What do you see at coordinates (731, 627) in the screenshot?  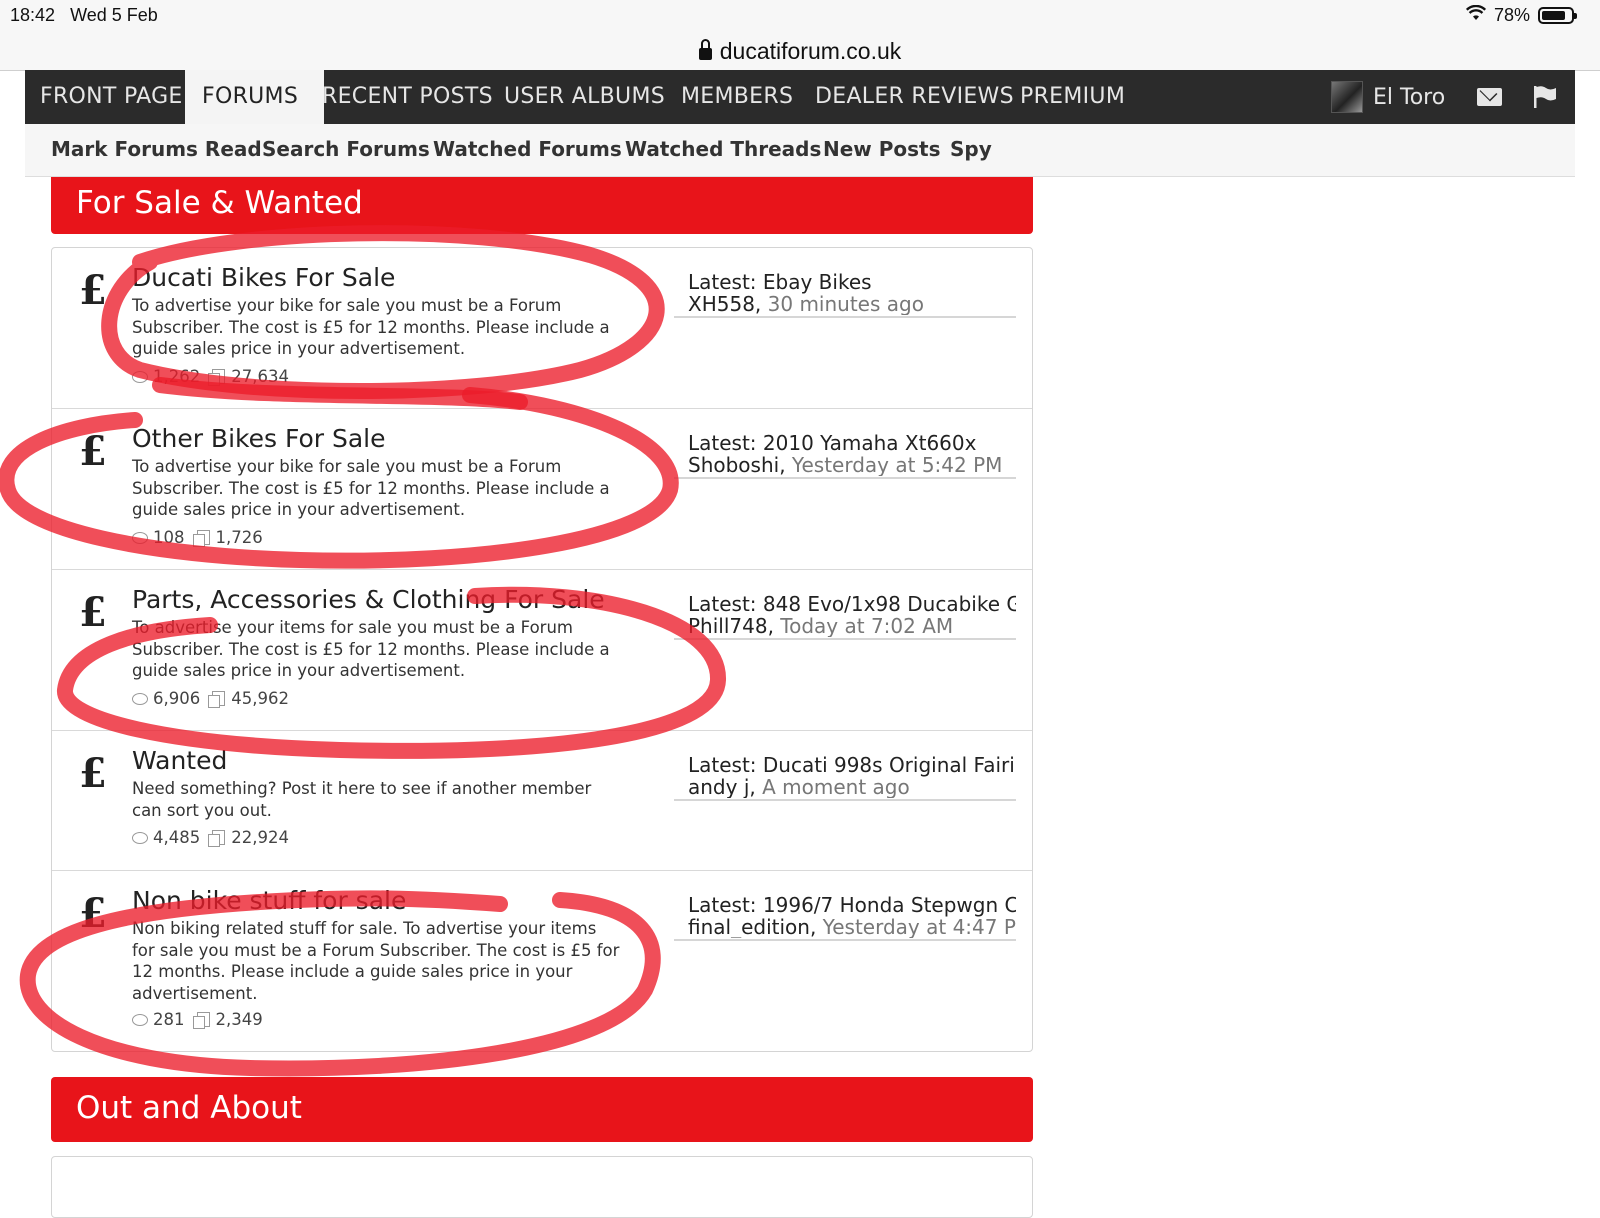 I see `latest-user-link: Phill748,` at bounding box center [731, 627].